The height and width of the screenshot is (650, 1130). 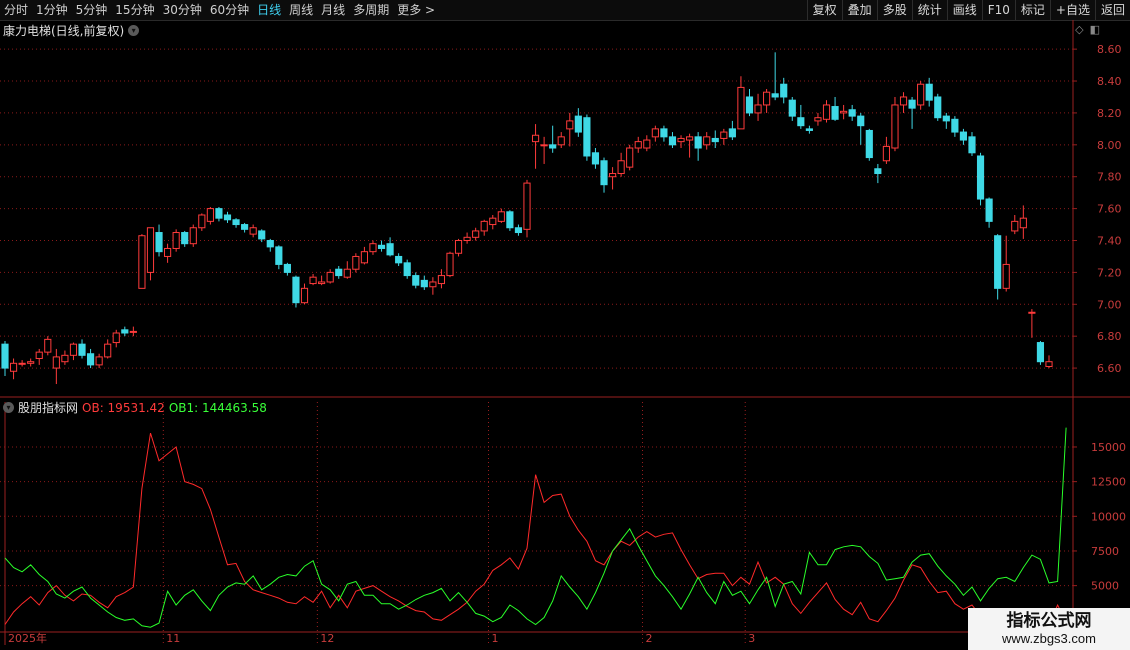 I want to click on price-tick-label-4: 7.40, so click(x=1109, y=241).